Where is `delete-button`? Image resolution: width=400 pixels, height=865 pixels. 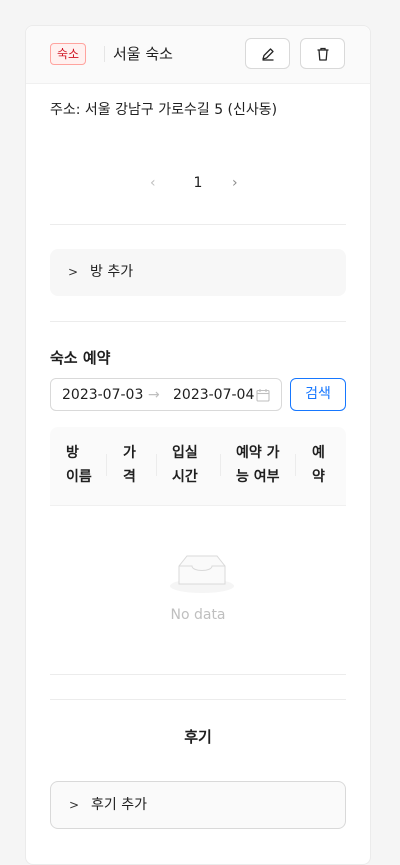
delete-button is located at coordinates (322, 53).